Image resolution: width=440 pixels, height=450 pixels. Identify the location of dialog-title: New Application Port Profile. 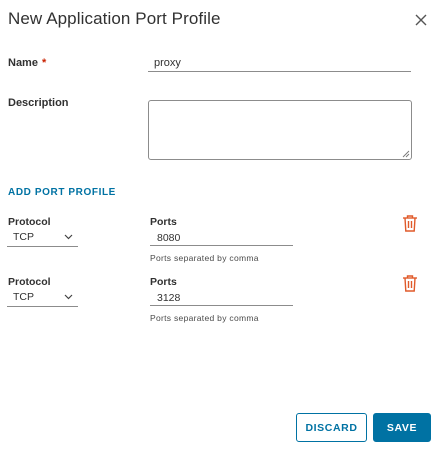
(114, 18).